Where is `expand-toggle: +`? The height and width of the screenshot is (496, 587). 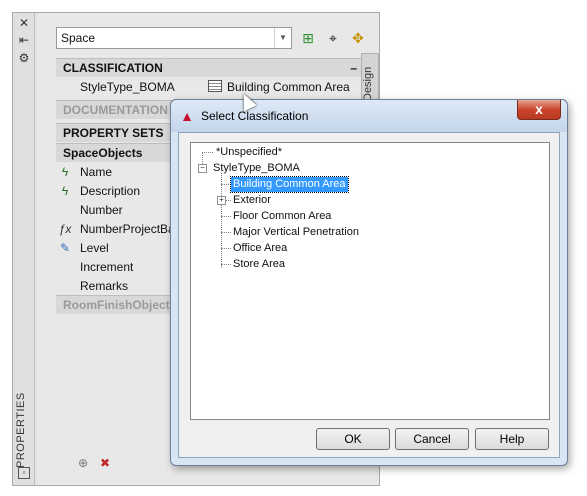 expand-toggle: + is located at coordinates (221, 200).